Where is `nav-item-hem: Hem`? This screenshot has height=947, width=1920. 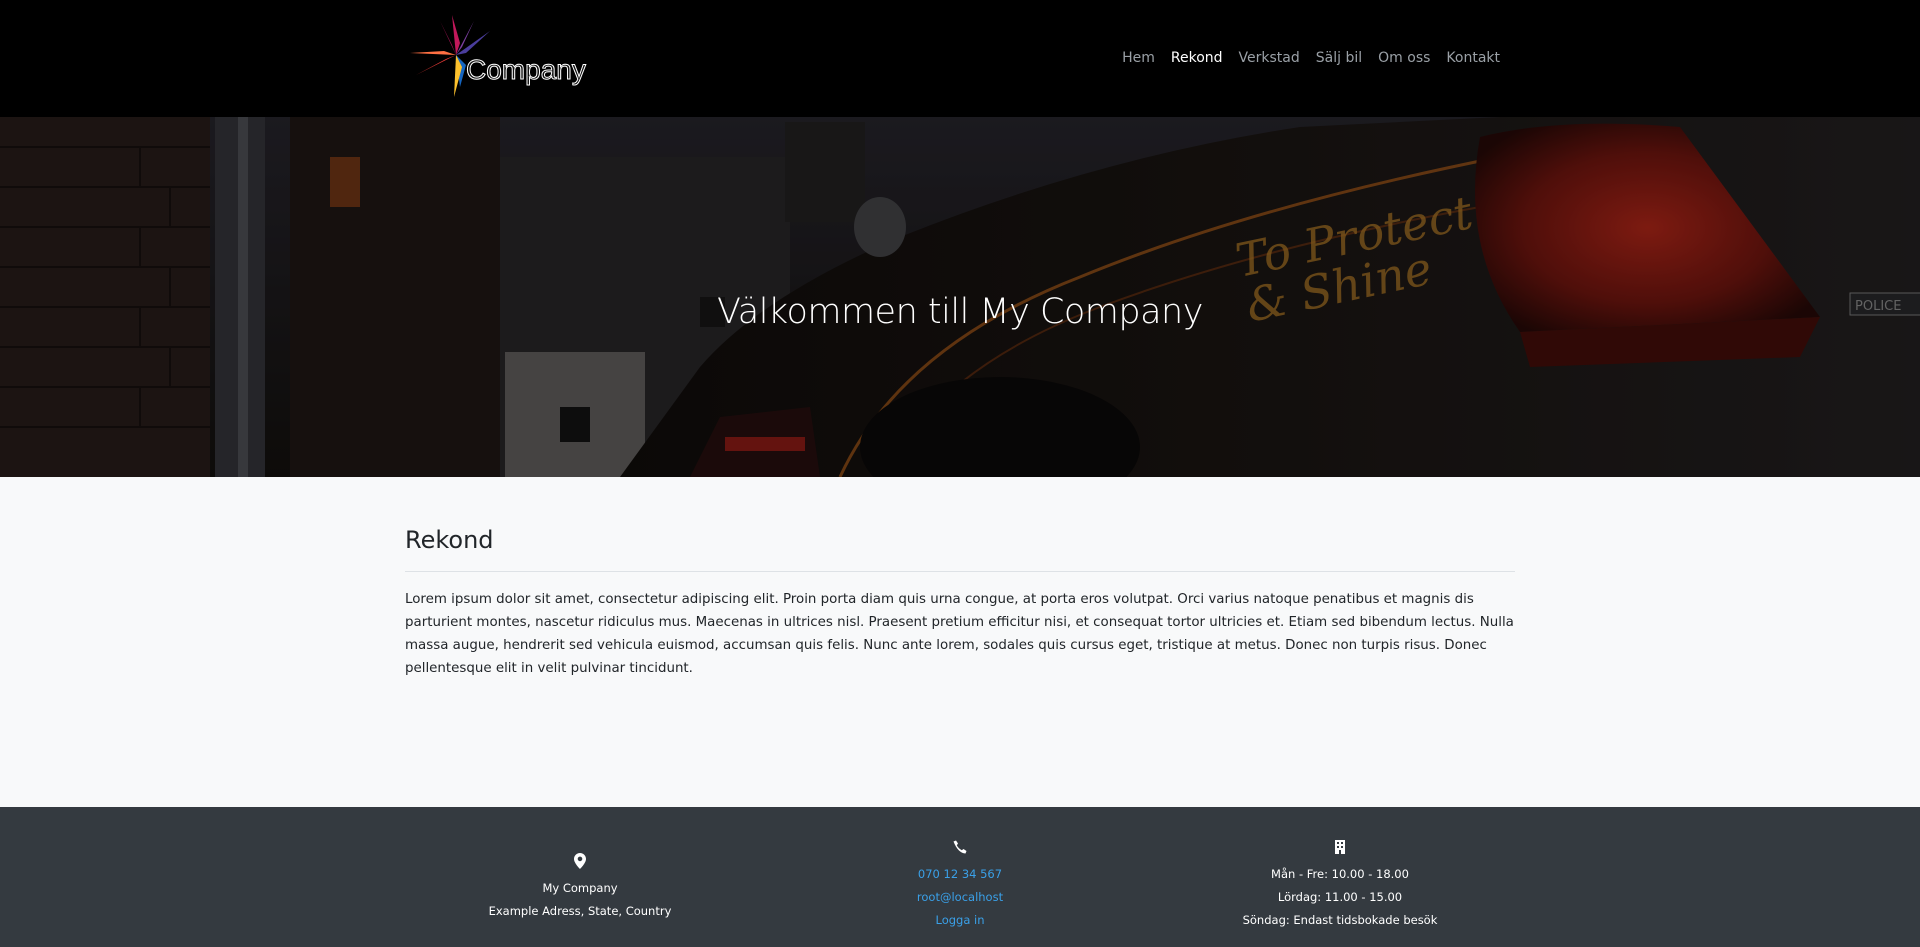
nav-item-hem: Hem is located at coordinates (1138, 58).